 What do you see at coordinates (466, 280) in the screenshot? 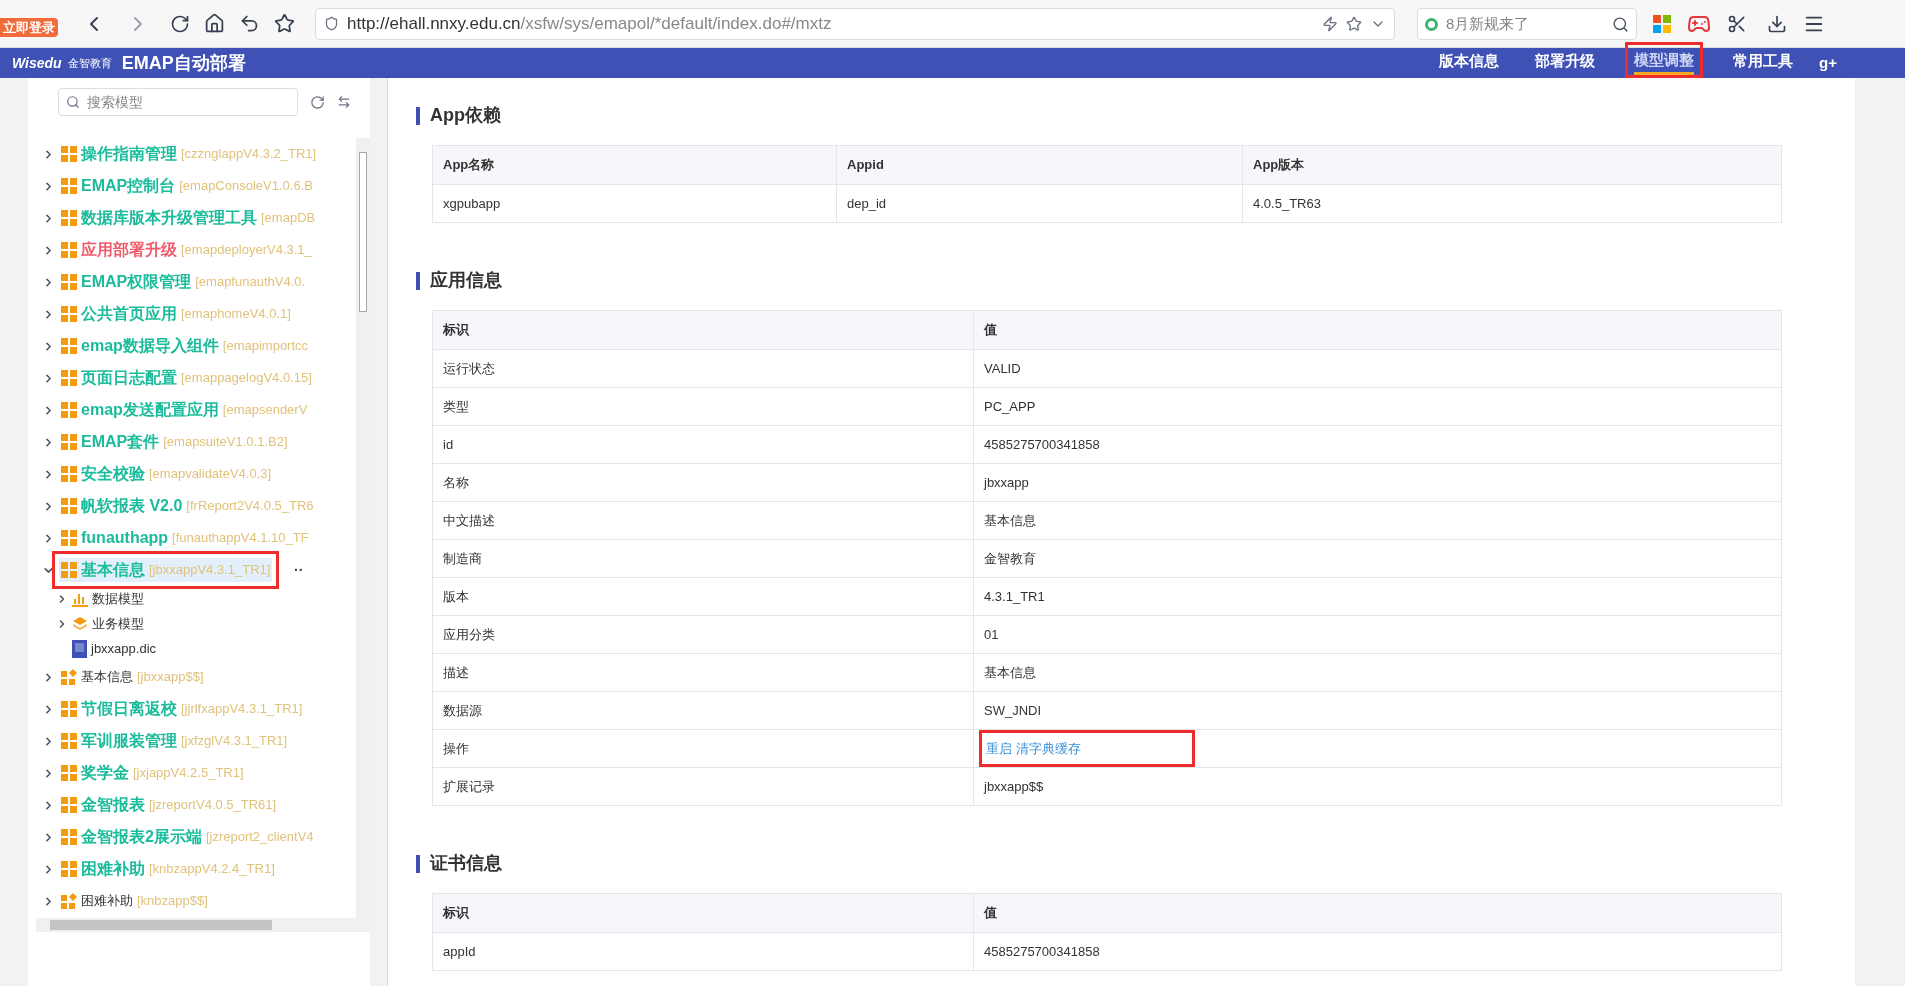
I see `section-title: 应用信息` at bounding box center [466, 280].